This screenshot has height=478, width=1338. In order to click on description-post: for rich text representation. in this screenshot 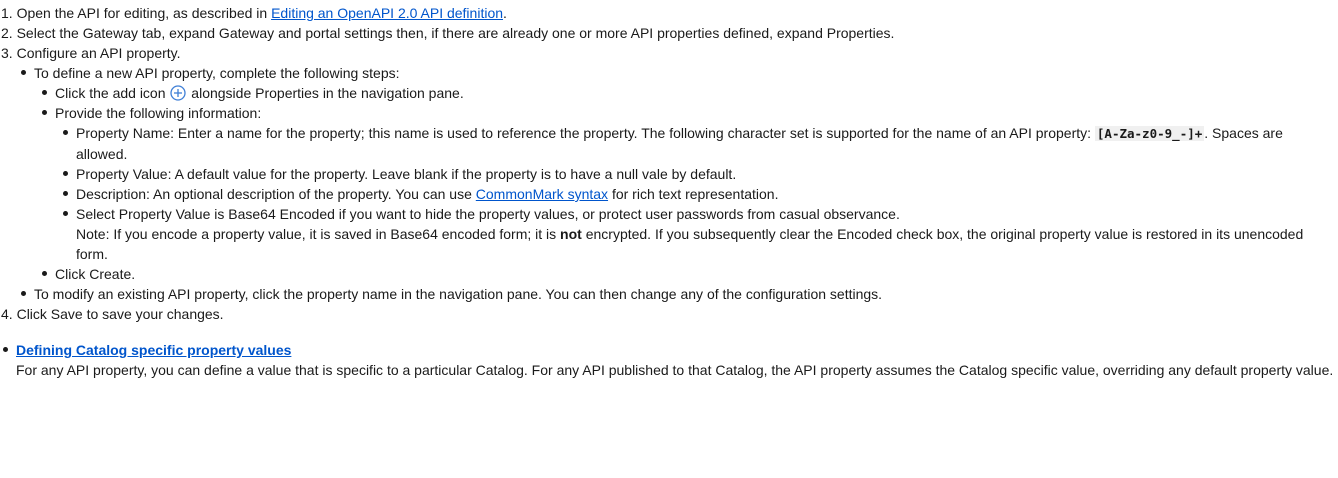, I will do `click(695, 194)`.